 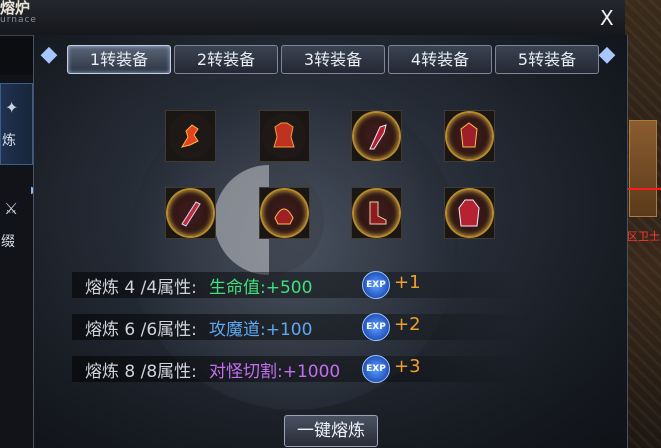 What do you see at coordinates (8, 242) in the screenshot?
I see `sidebar-item-label: 缀` at bounding box center [8, 242].